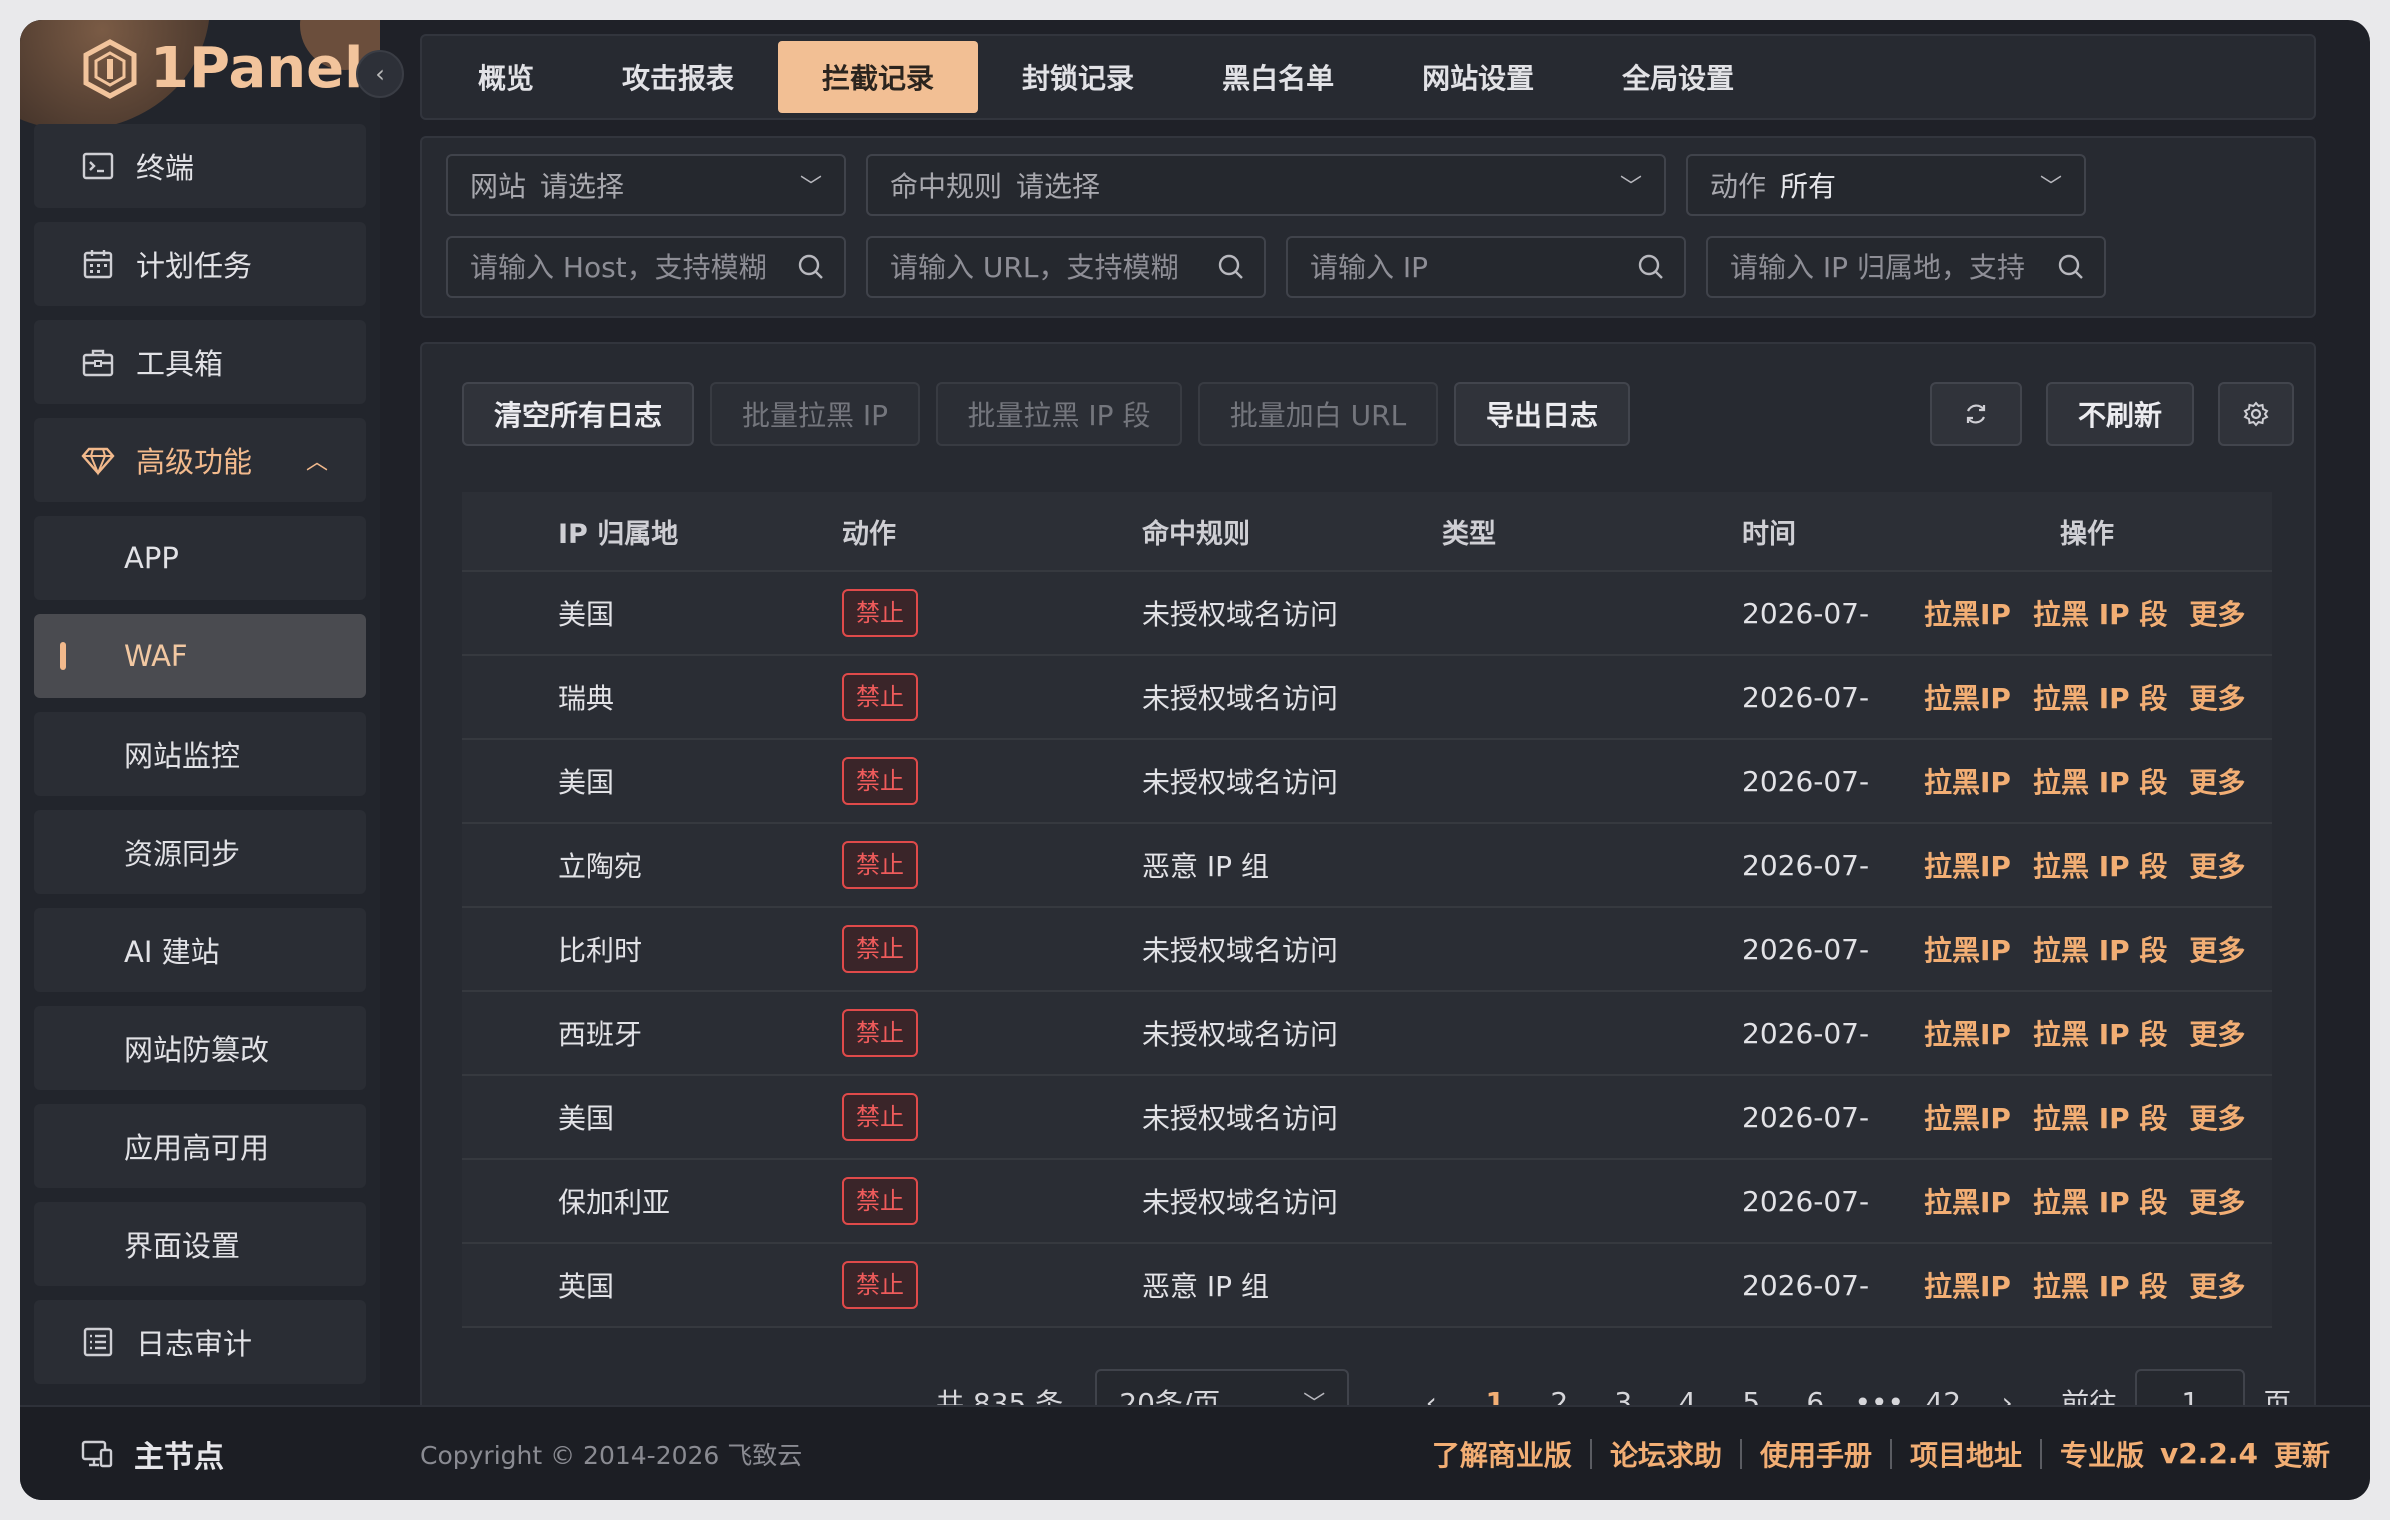 This screenshot has height=1520, width=2390. What do you see at coordinates (1976, 414) in the screenshot?
I see `refresh-button` at bounding box center [1976, 414].